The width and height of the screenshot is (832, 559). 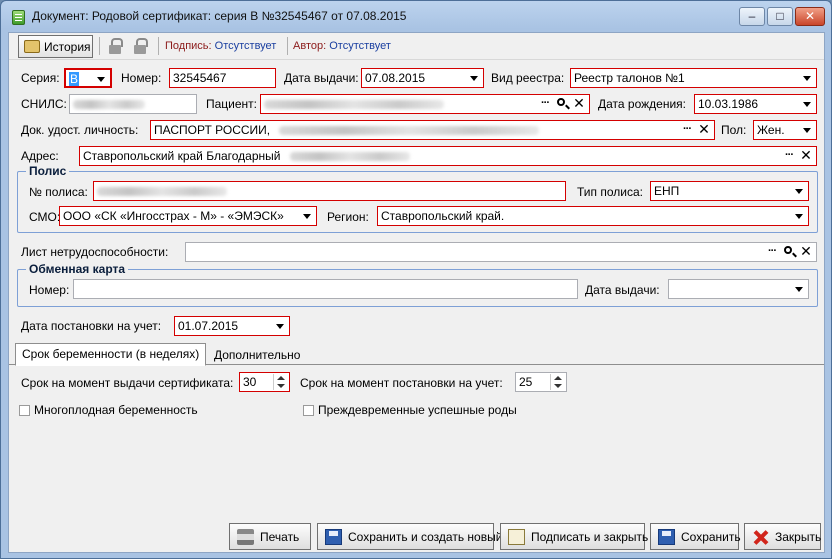 What do you see at coordinates (622, 290) in the screenshot?
I see `exchange-card-date-label: Дата выдачи:` at bounding box center [622, 290].